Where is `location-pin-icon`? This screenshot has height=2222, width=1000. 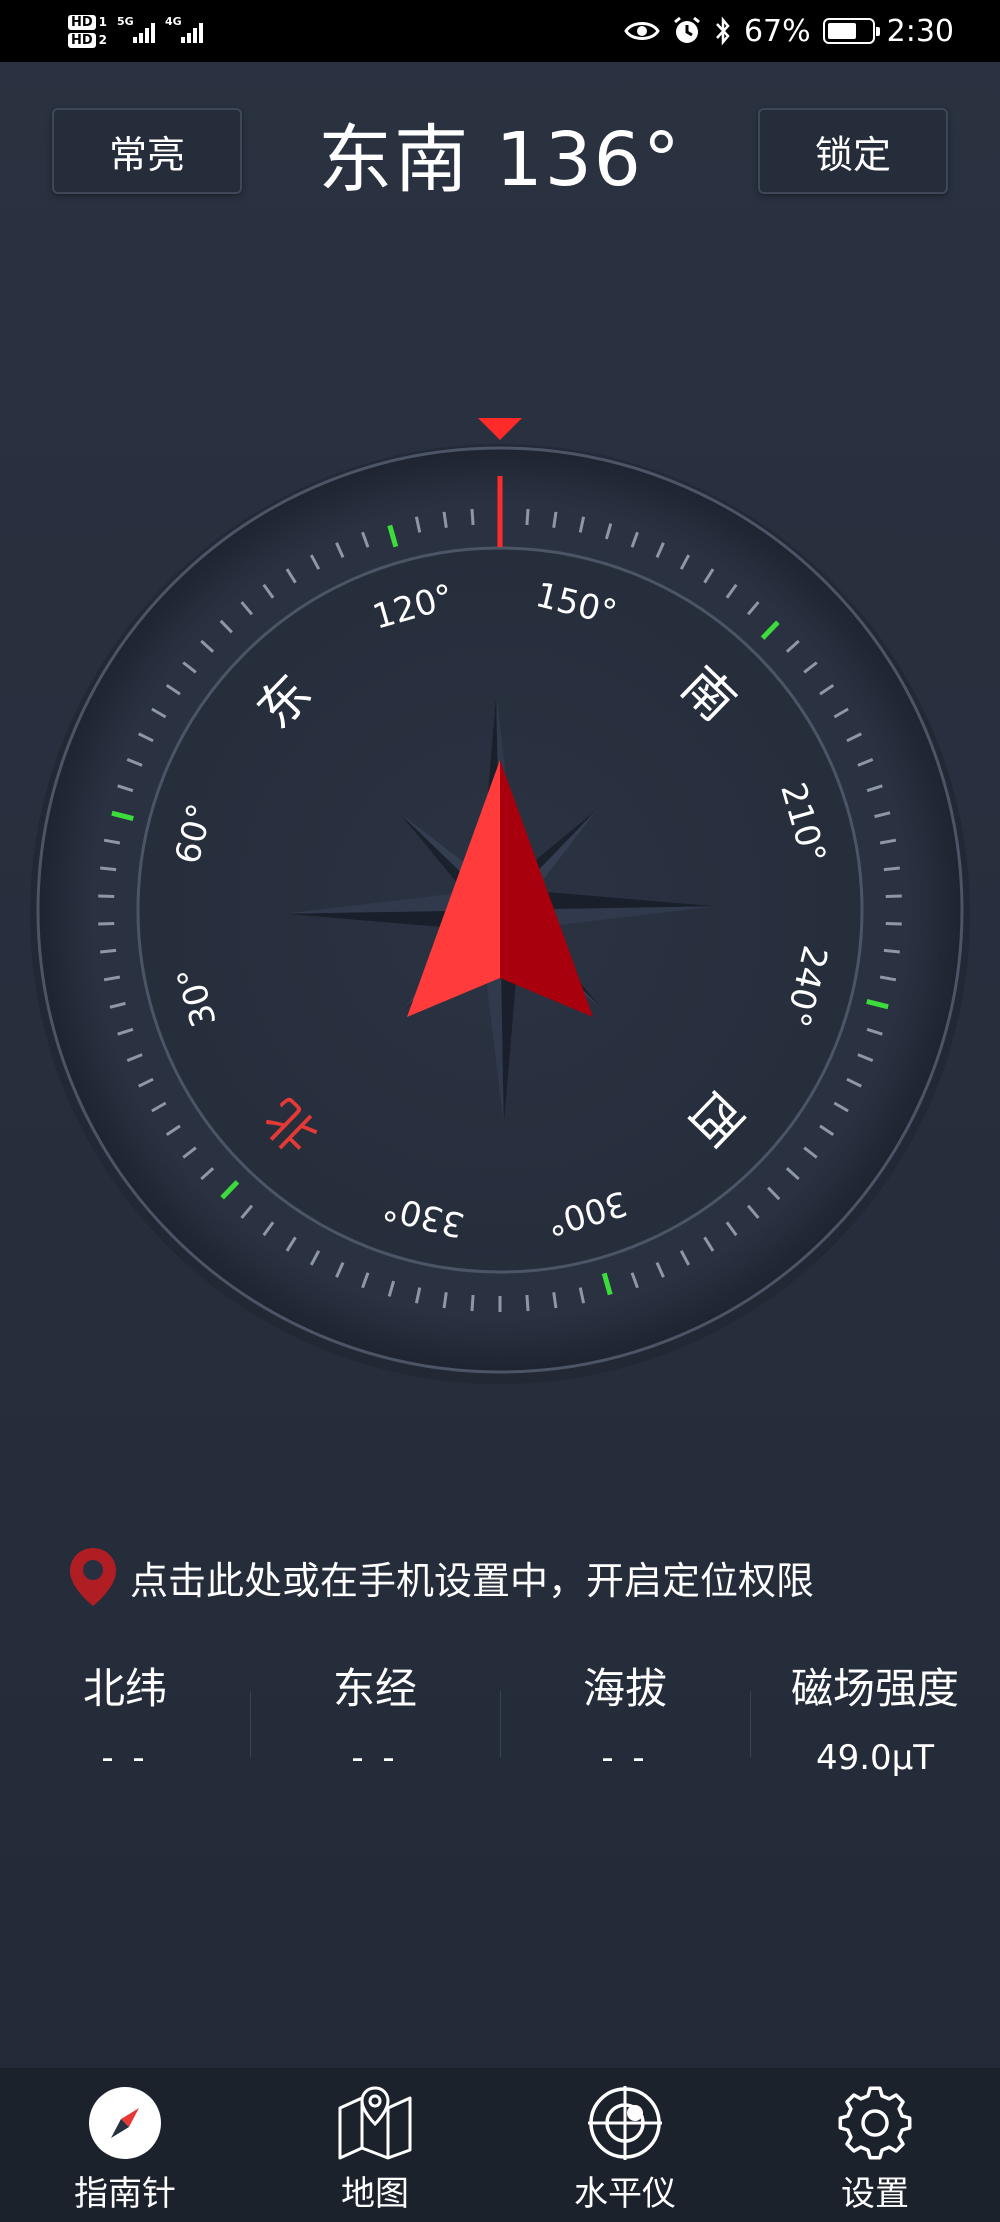 location-pin-icon is located at coordinates (93, 1577).